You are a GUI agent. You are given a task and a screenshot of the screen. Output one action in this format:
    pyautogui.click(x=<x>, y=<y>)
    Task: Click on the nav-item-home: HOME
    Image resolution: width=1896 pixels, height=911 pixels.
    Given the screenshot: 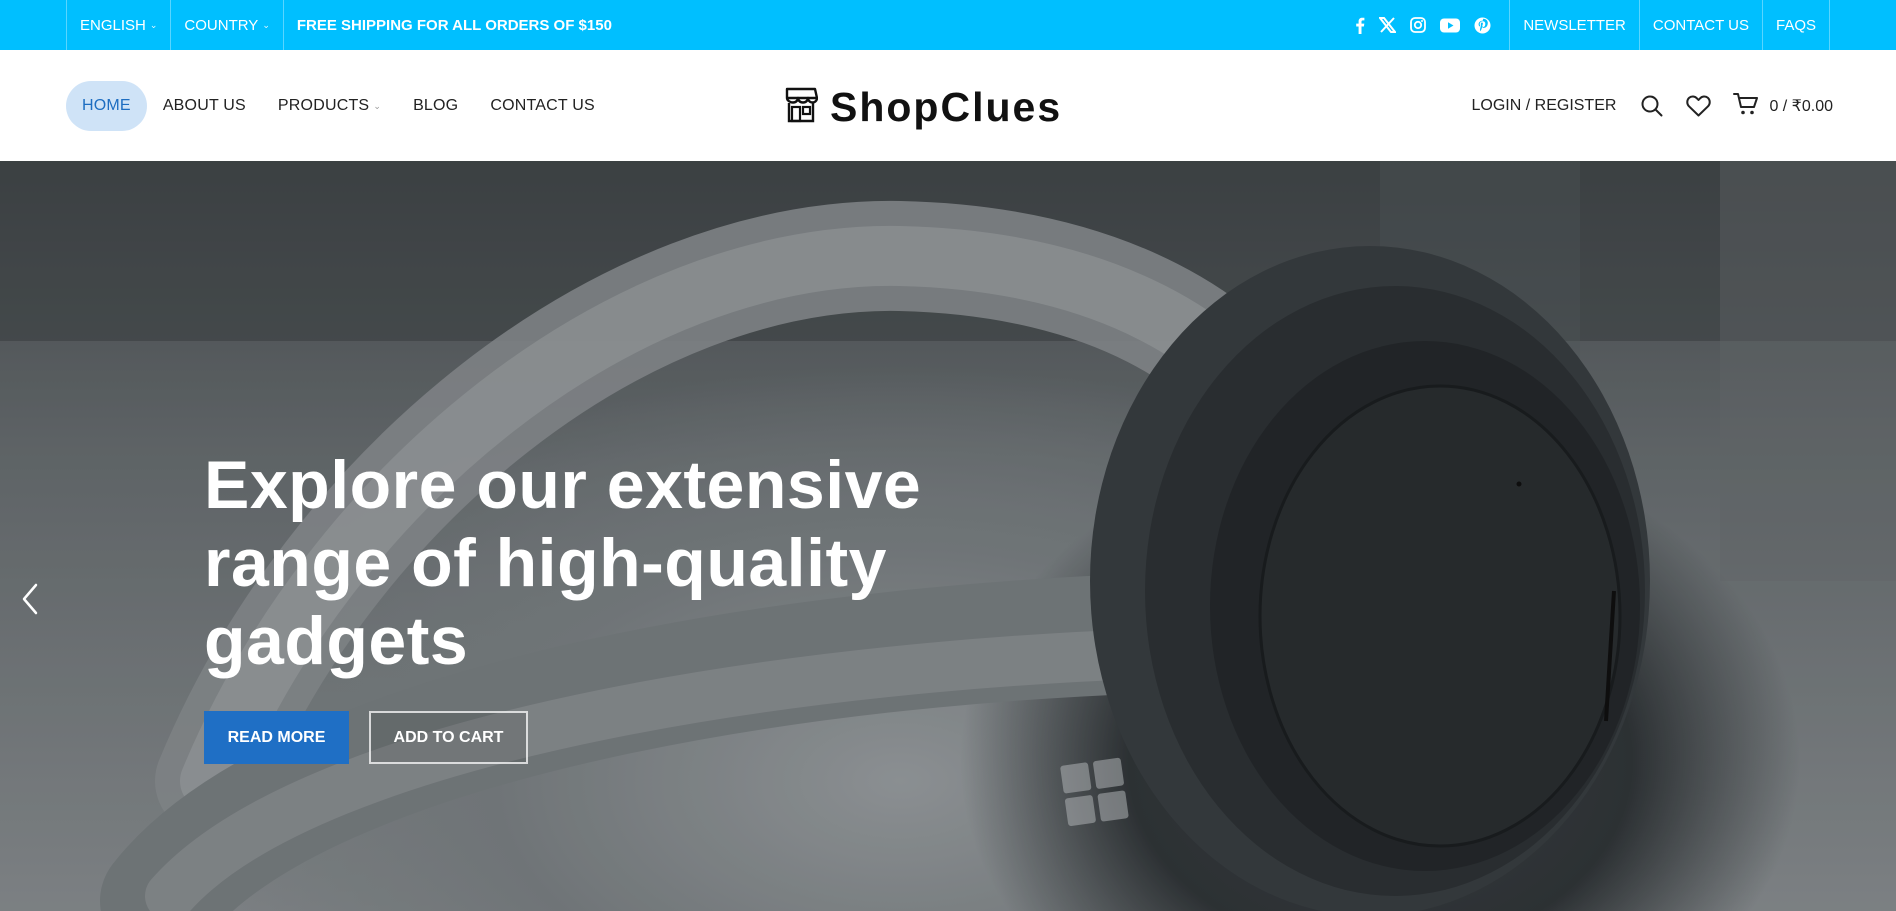 What is the action you would take?
    pyautogui.click(x=106, y=106)
    